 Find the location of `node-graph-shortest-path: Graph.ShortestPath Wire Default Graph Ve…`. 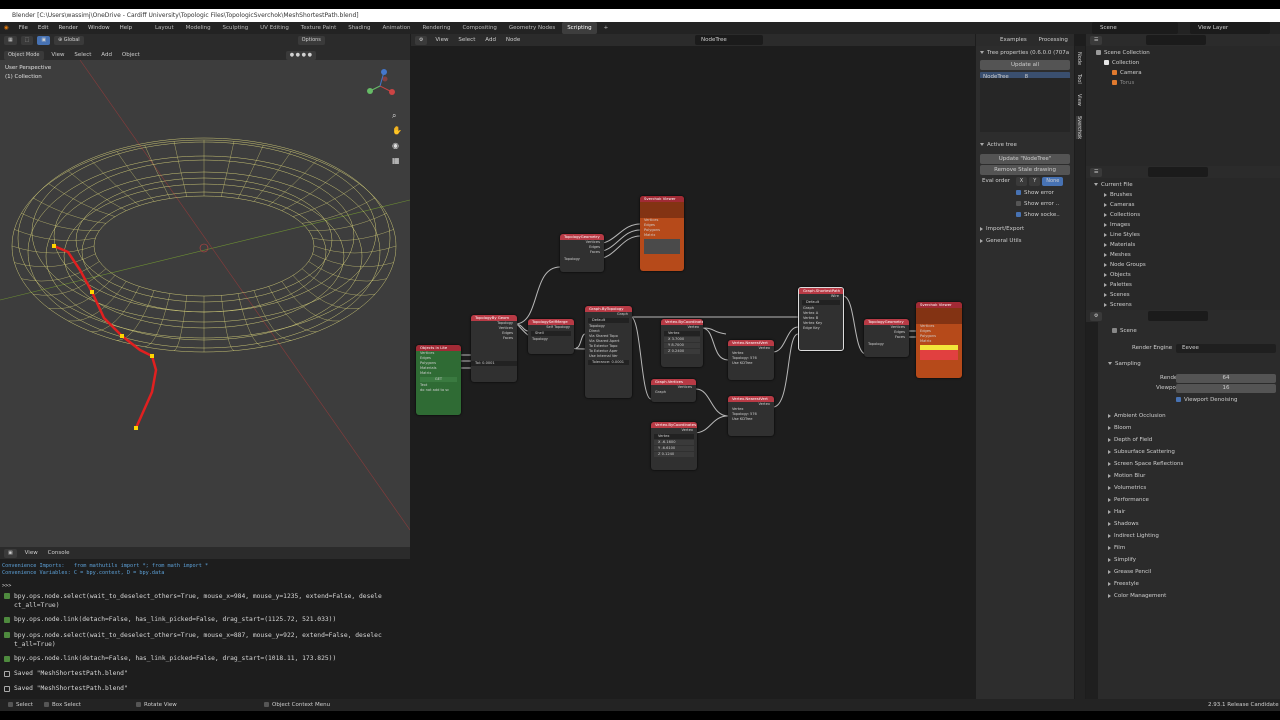

node-graph-shortest-path: Graph.ShortestPath Wire Default Graph Ve… is located at coordinates (821, 319).